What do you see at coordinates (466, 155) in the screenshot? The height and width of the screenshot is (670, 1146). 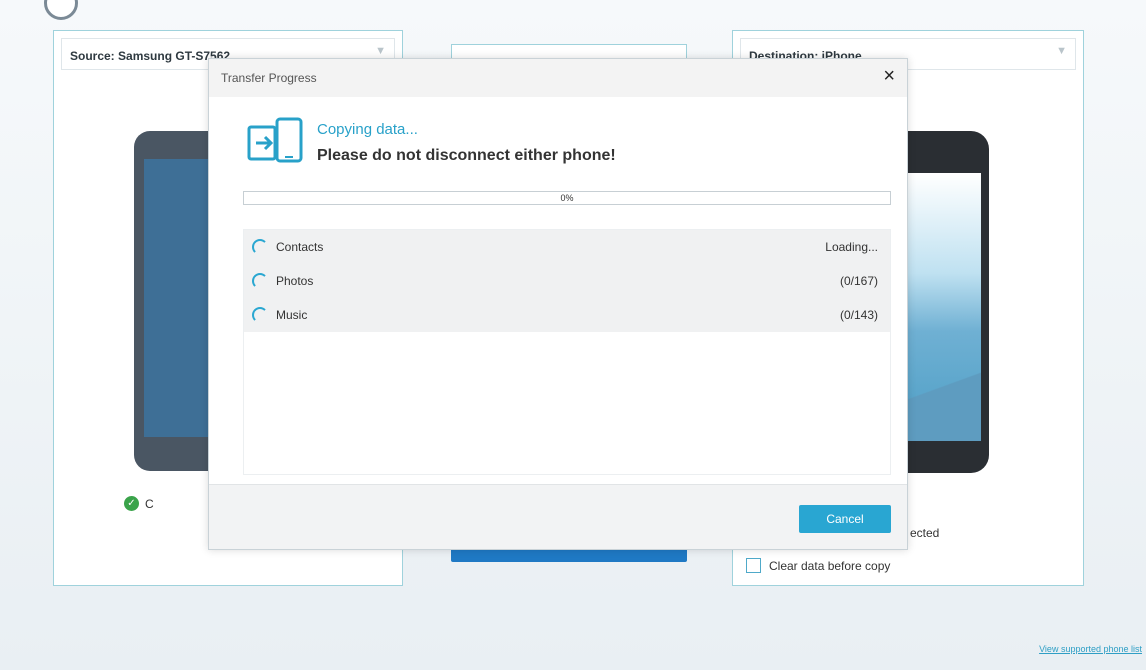 I see `disconnect-warning: Please do not disconnect either phone!` at bounding box center [466, 155].